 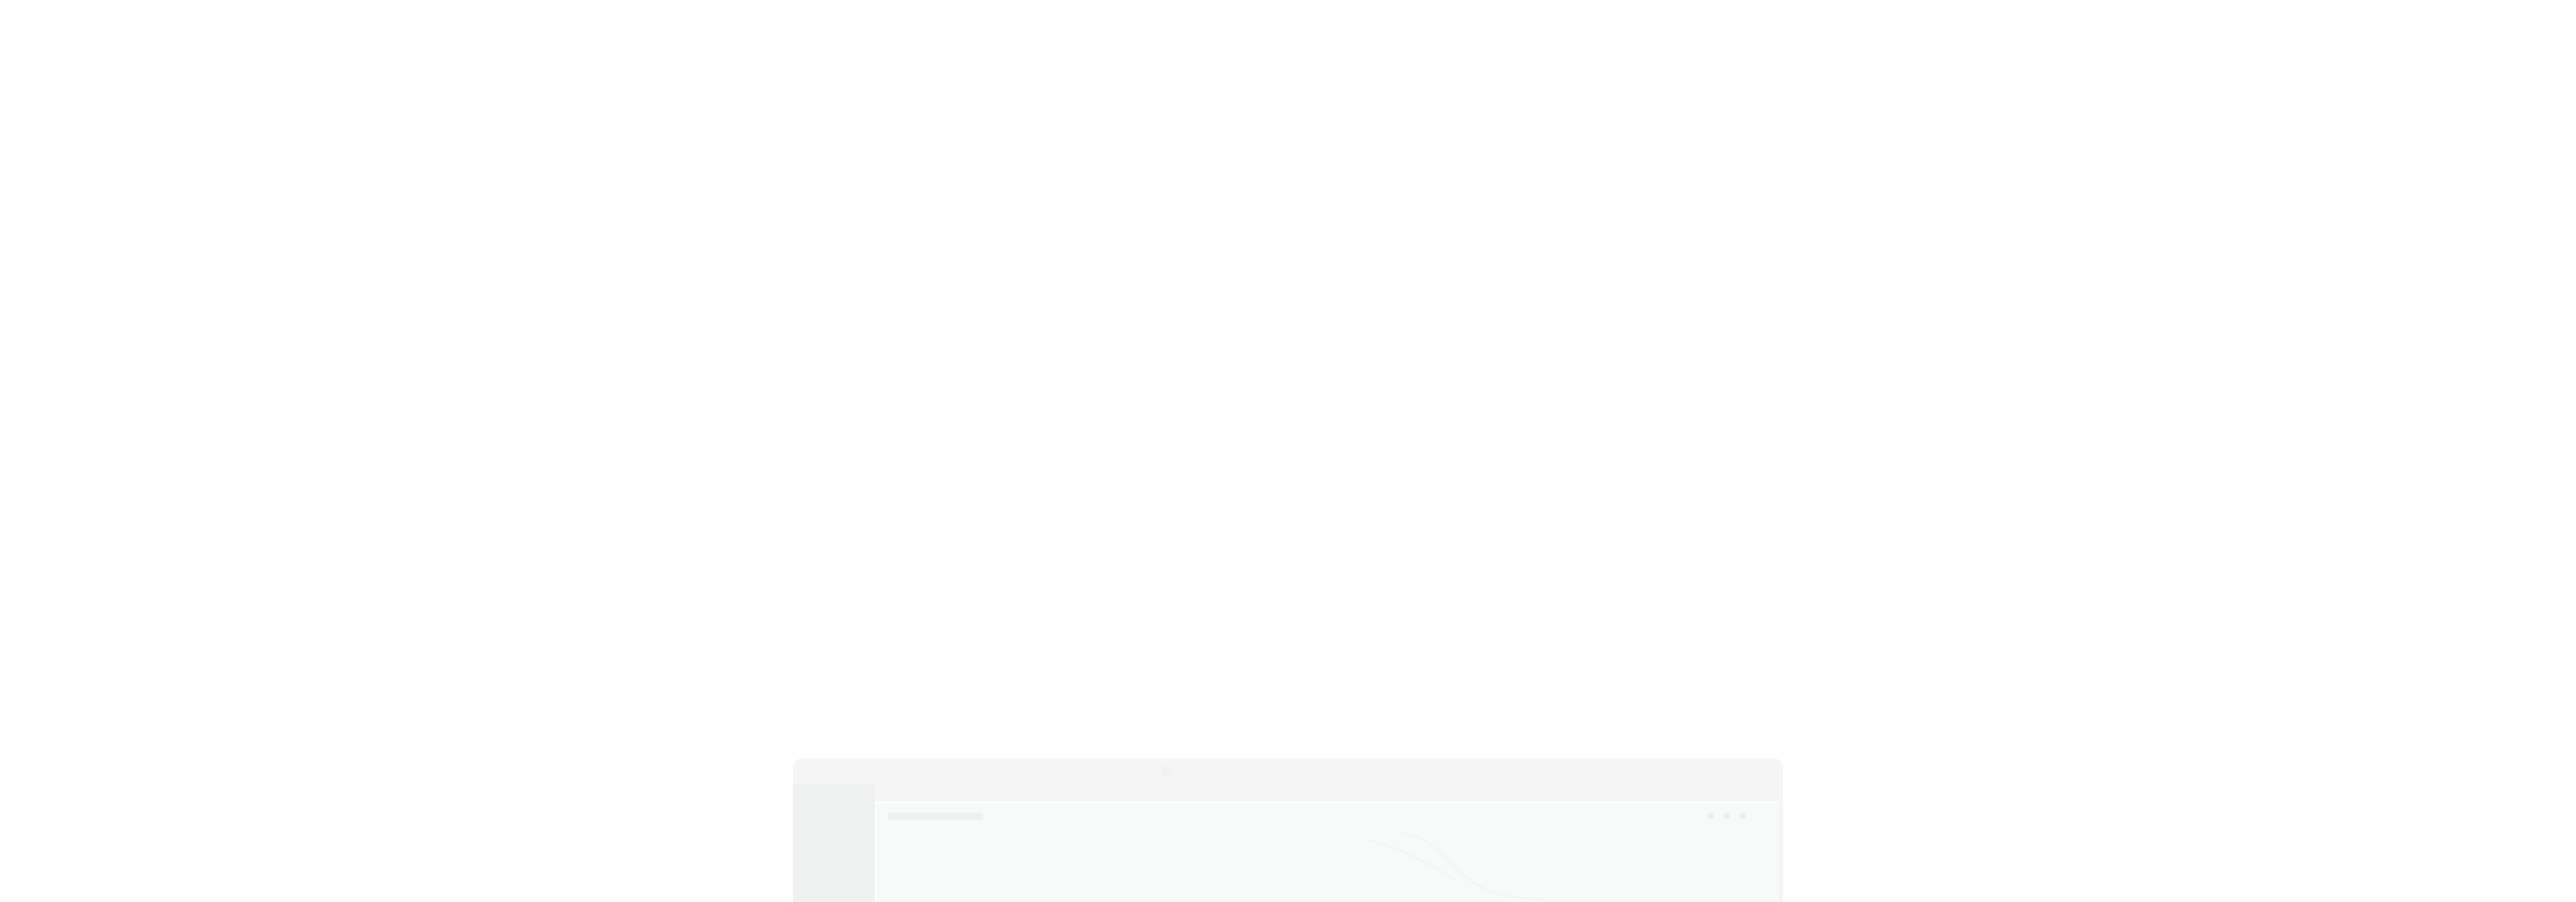 I want to click on app-window, so click(x=1288, y=830).